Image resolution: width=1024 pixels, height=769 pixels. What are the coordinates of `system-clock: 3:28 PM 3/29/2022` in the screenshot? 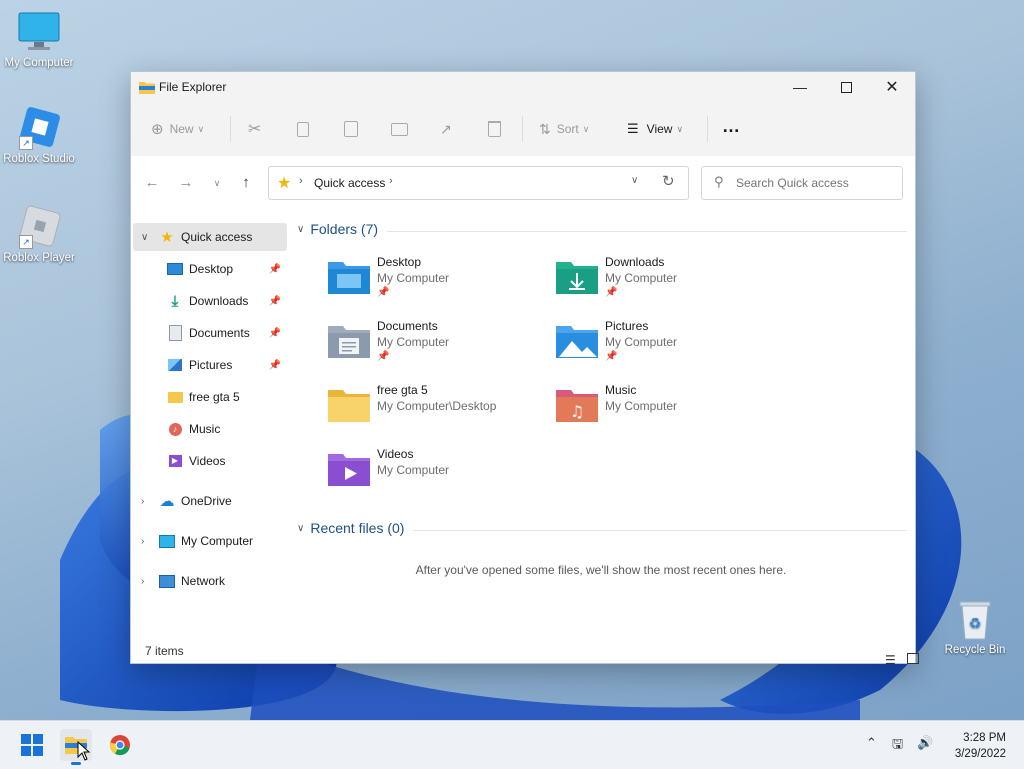 It's located at (980, 746).